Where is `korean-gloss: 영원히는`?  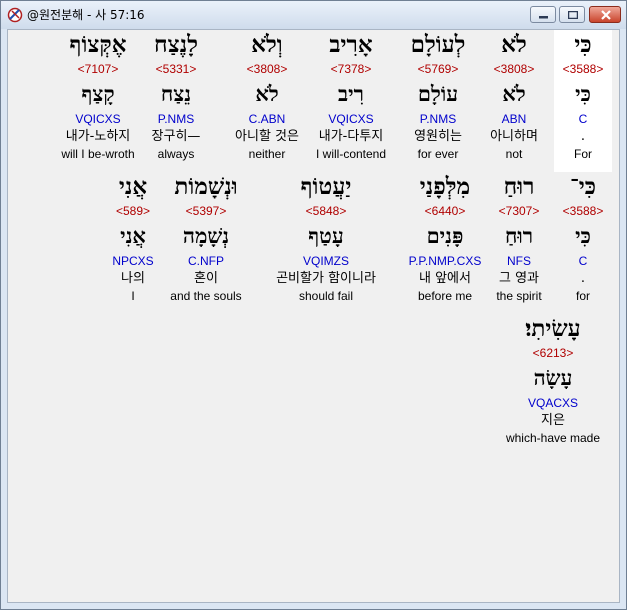 korean-gloss: 영원히는 is located at coordinates (438, 136).